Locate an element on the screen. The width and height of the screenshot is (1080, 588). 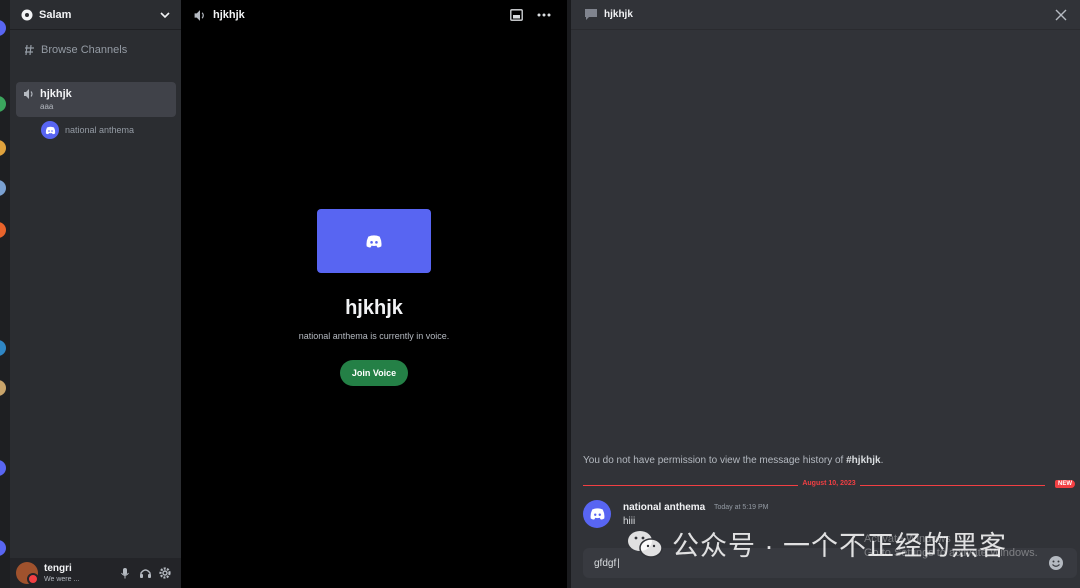
chat-bubble-icon is located at coordinates (591, 14).